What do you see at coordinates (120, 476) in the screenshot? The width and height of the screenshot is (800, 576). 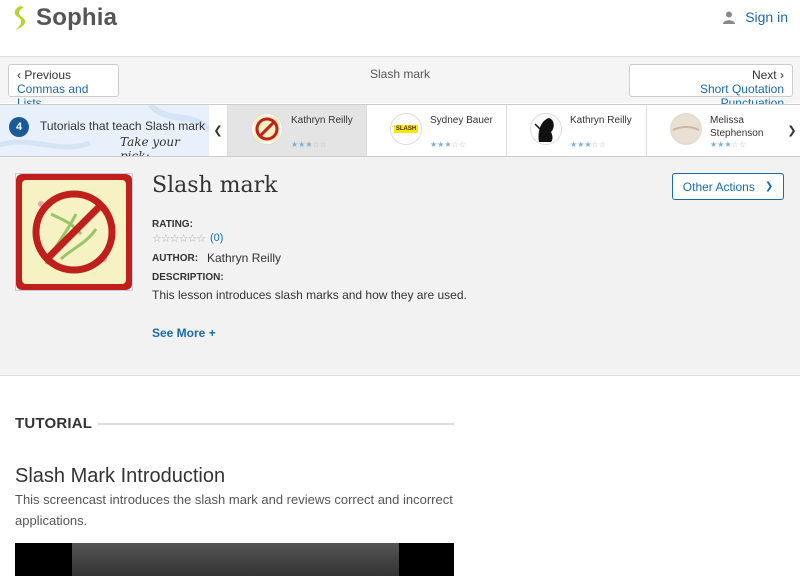 I see `tutorial-title: Slash Mark Introduction` at bounding box center [120, 476].